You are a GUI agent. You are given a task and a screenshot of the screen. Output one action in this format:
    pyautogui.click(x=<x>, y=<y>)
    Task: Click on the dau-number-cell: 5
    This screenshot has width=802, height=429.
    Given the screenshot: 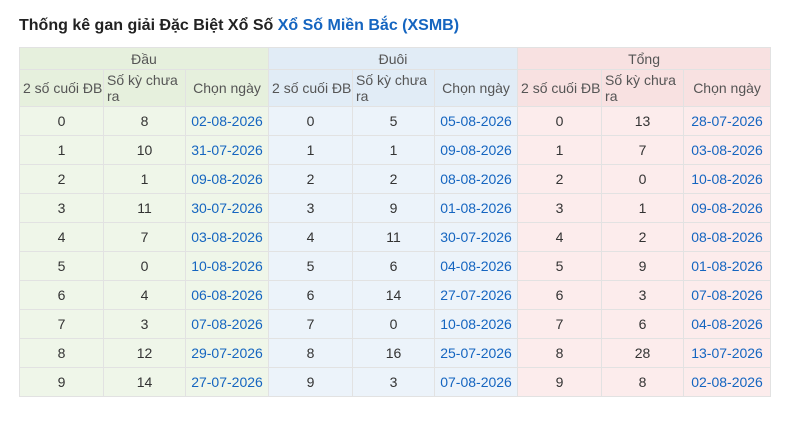 What is the action you would take?
    pyautogui.click(x=61, y=266)
    